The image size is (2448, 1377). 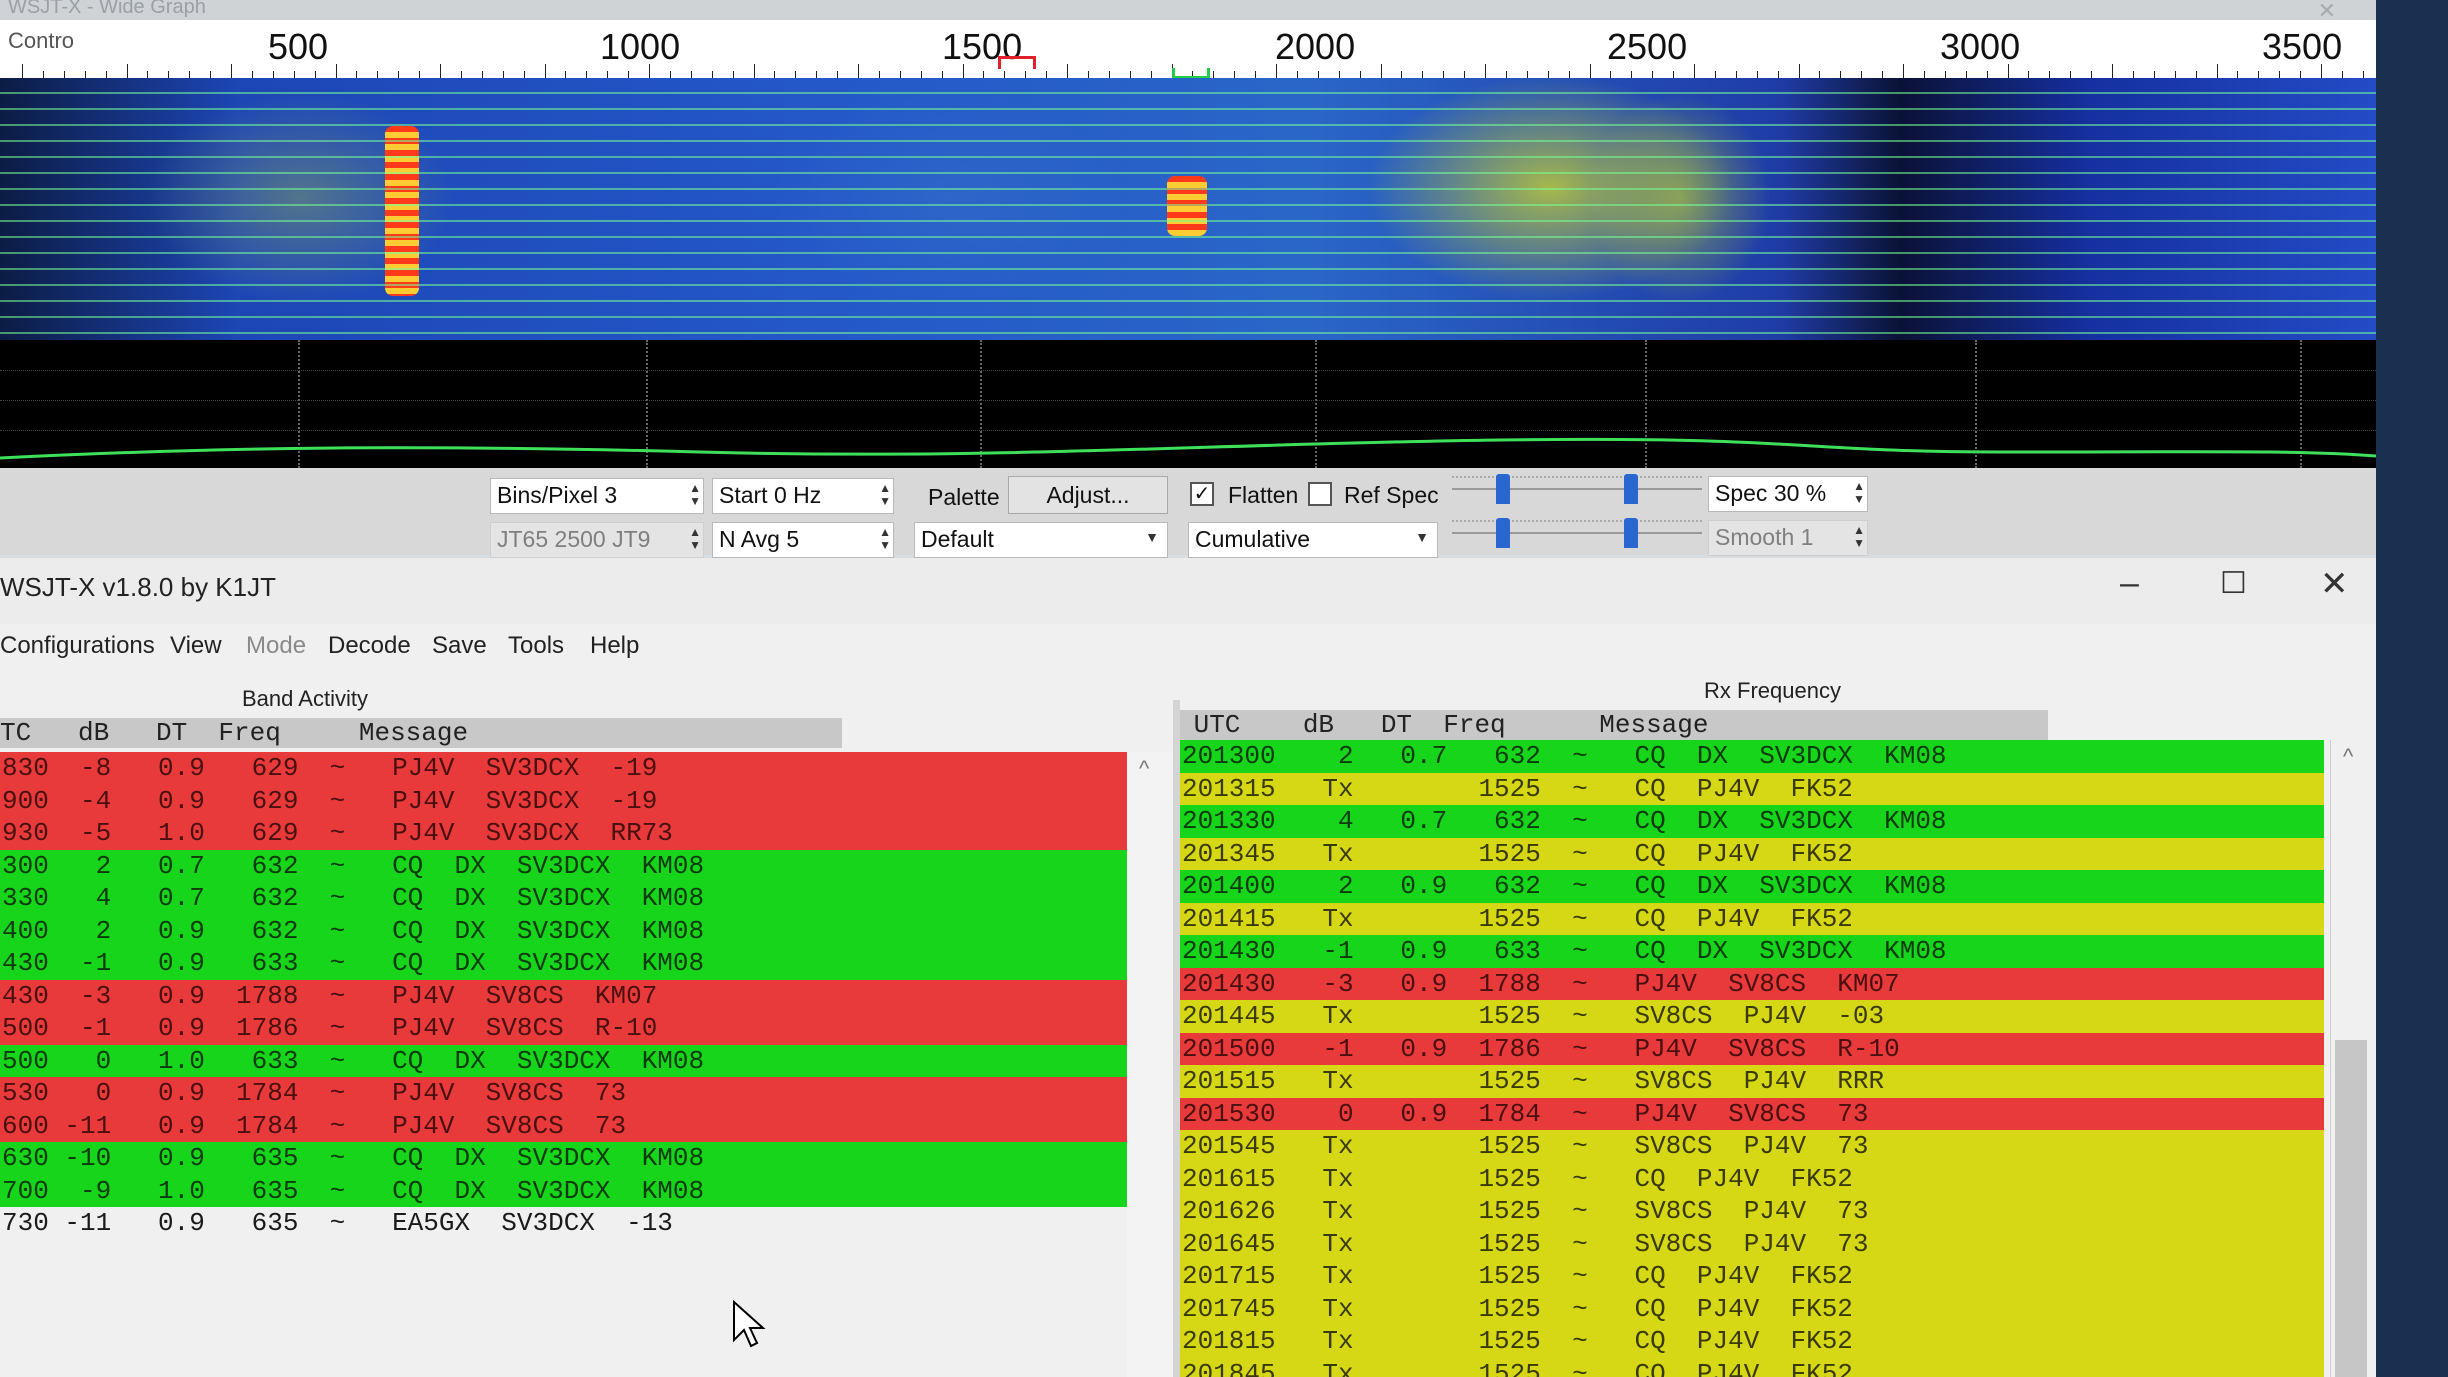 What do you see at coordinates (2334, 584) in the screenshot?
I see `close-icon: ✕` at bounding box center [2334, 584].